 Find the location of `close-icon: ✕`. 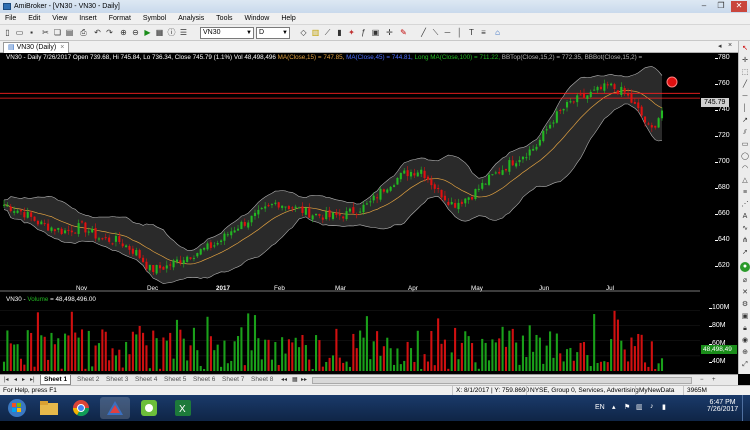

close-icon: ✕ is located at coordinates (739, 6).